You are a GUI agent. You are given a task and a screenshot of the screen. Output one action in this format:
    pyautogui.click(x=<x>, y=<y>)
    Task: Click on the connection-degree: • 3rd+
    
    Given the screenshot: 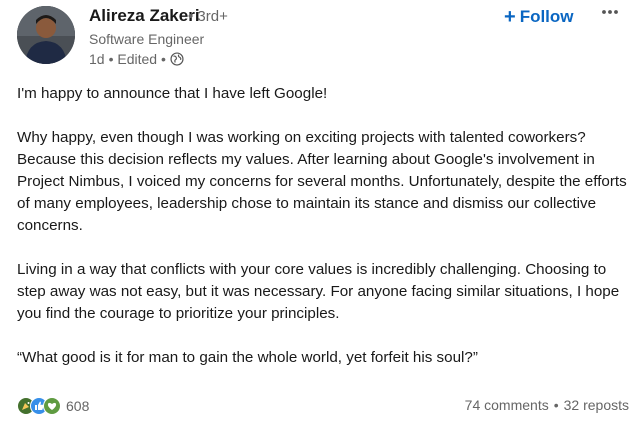 What is the action you would take?
    pyautogui.click(x=208, y=16)
    